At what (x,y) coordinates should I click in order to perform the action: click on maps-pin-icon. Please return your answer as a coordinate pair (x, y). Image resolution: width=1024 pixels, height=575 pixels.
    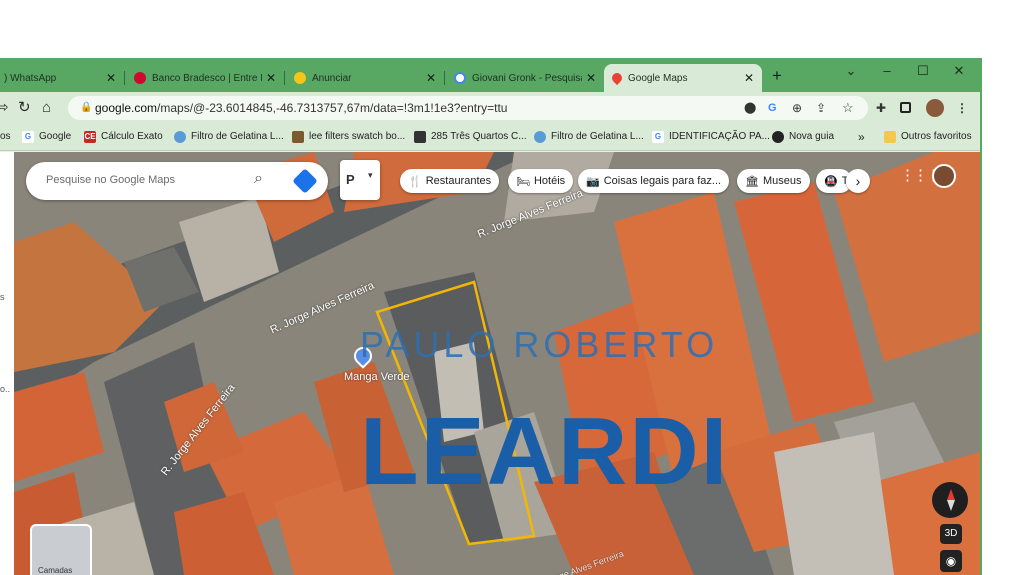
    Looking at the image, I should click on (617, 78).